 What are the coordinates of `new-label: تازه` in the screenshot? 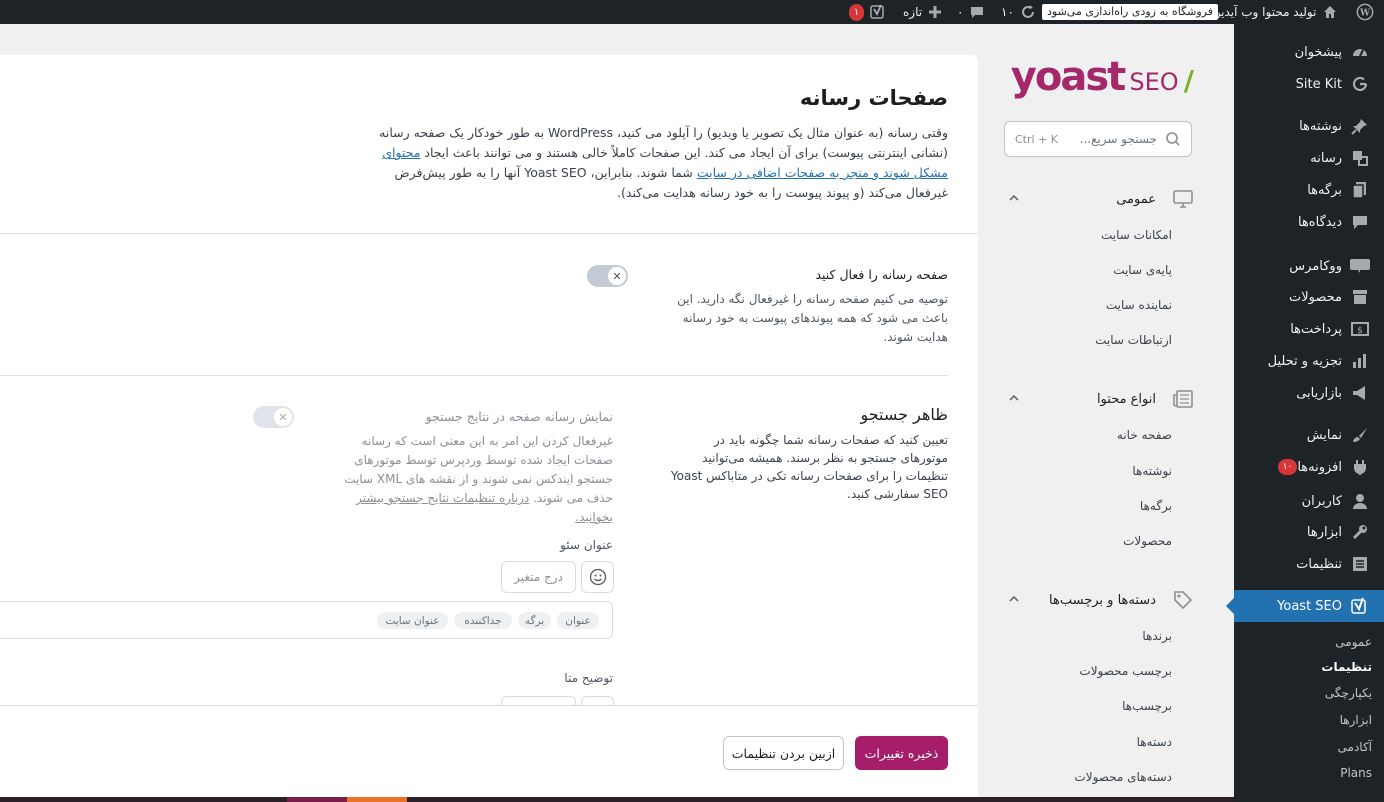 It's located at (913, 12).